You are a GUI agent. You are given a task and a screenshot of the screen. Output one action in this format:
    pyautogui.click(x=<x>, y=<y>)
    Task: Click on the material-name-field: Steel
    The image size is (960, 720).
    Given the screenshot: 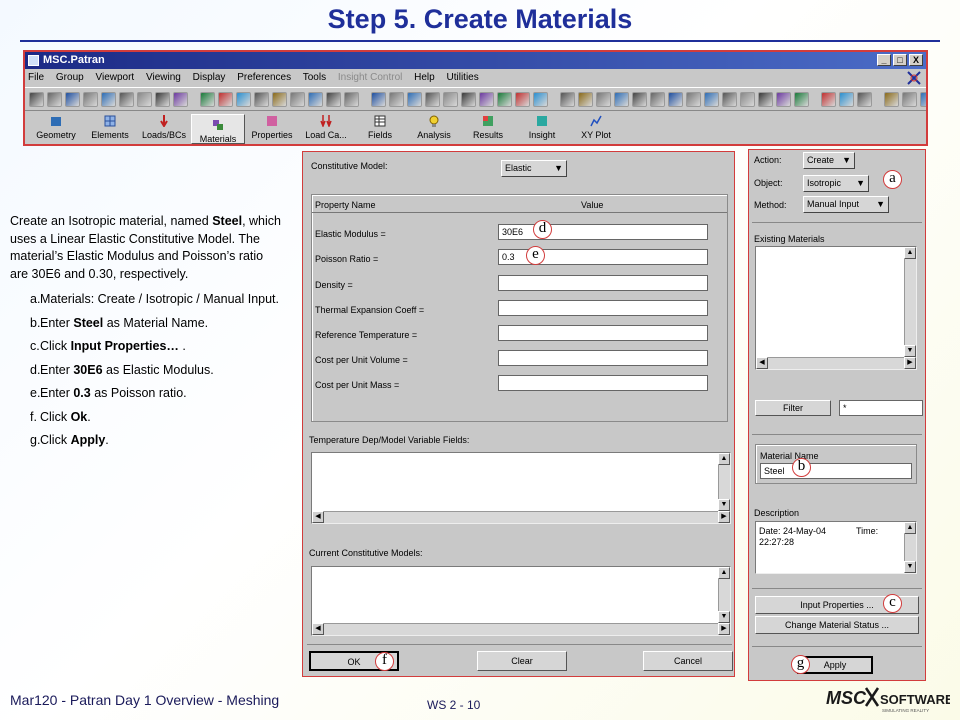 What is the action you would take?
    pyautogui.click(x=836, y=471)
    